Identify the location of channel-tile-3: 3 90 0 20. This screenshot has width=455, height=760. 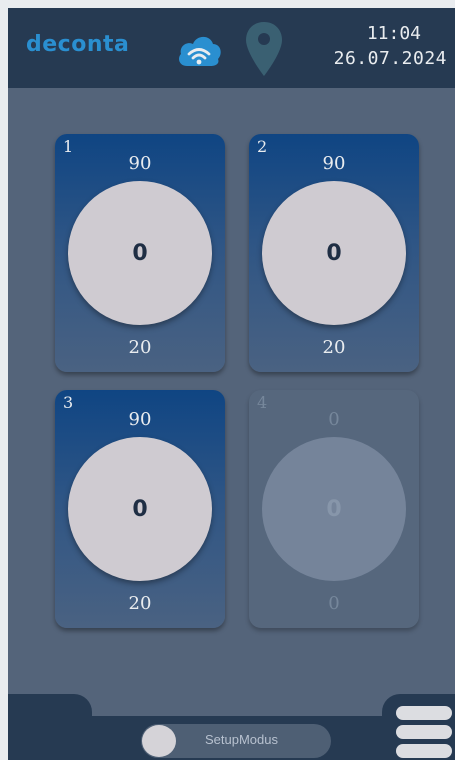
(140, 509).